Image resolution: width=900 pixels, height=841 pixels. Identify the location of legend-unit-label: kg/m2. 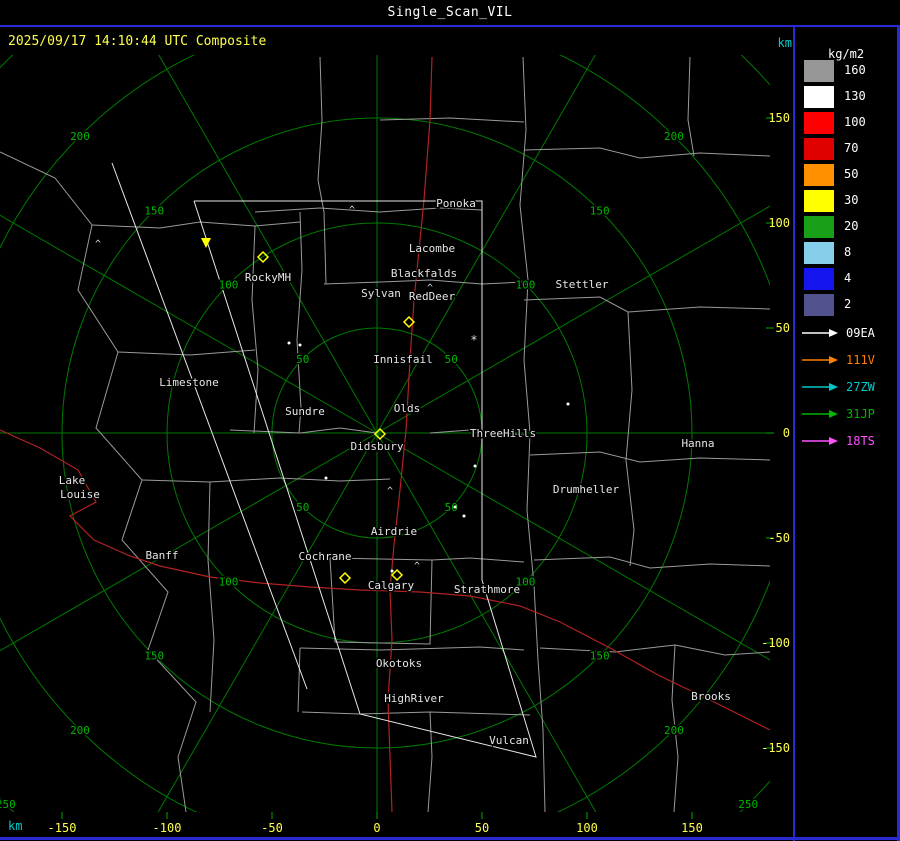
(846, 54).